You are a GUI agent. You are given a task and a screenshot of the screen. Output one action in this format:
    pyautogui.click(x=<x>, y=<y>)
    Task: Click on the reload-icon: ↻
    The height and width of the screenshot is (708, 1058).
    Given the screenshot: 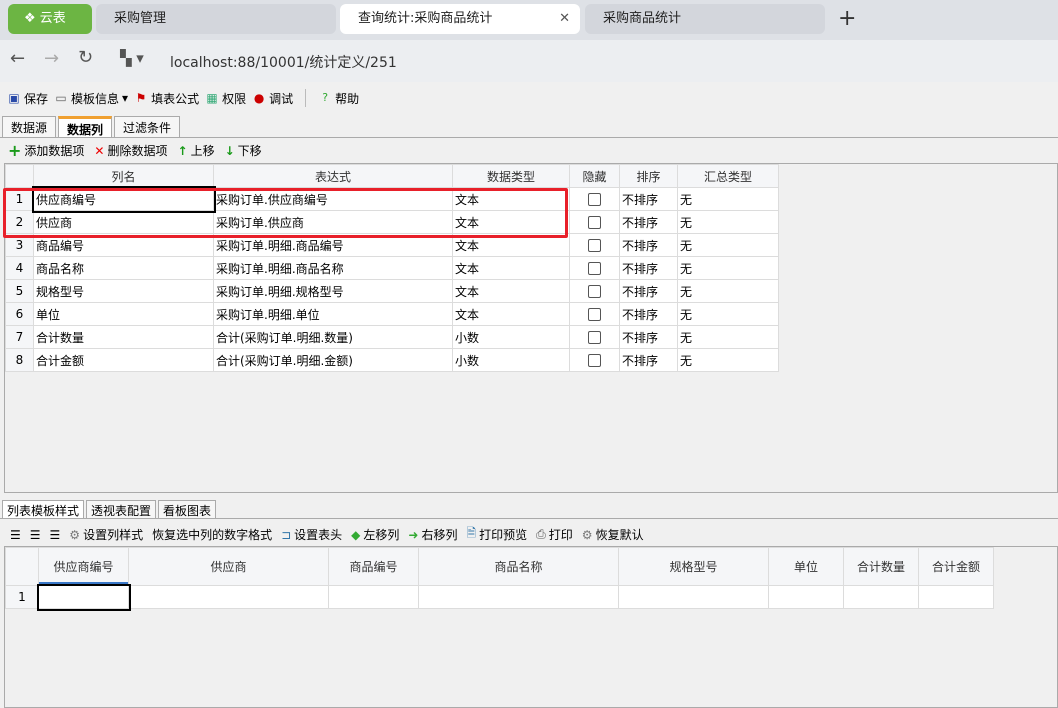 What is the action you would take?
    pyautogui.click(x=85, y=57)
    